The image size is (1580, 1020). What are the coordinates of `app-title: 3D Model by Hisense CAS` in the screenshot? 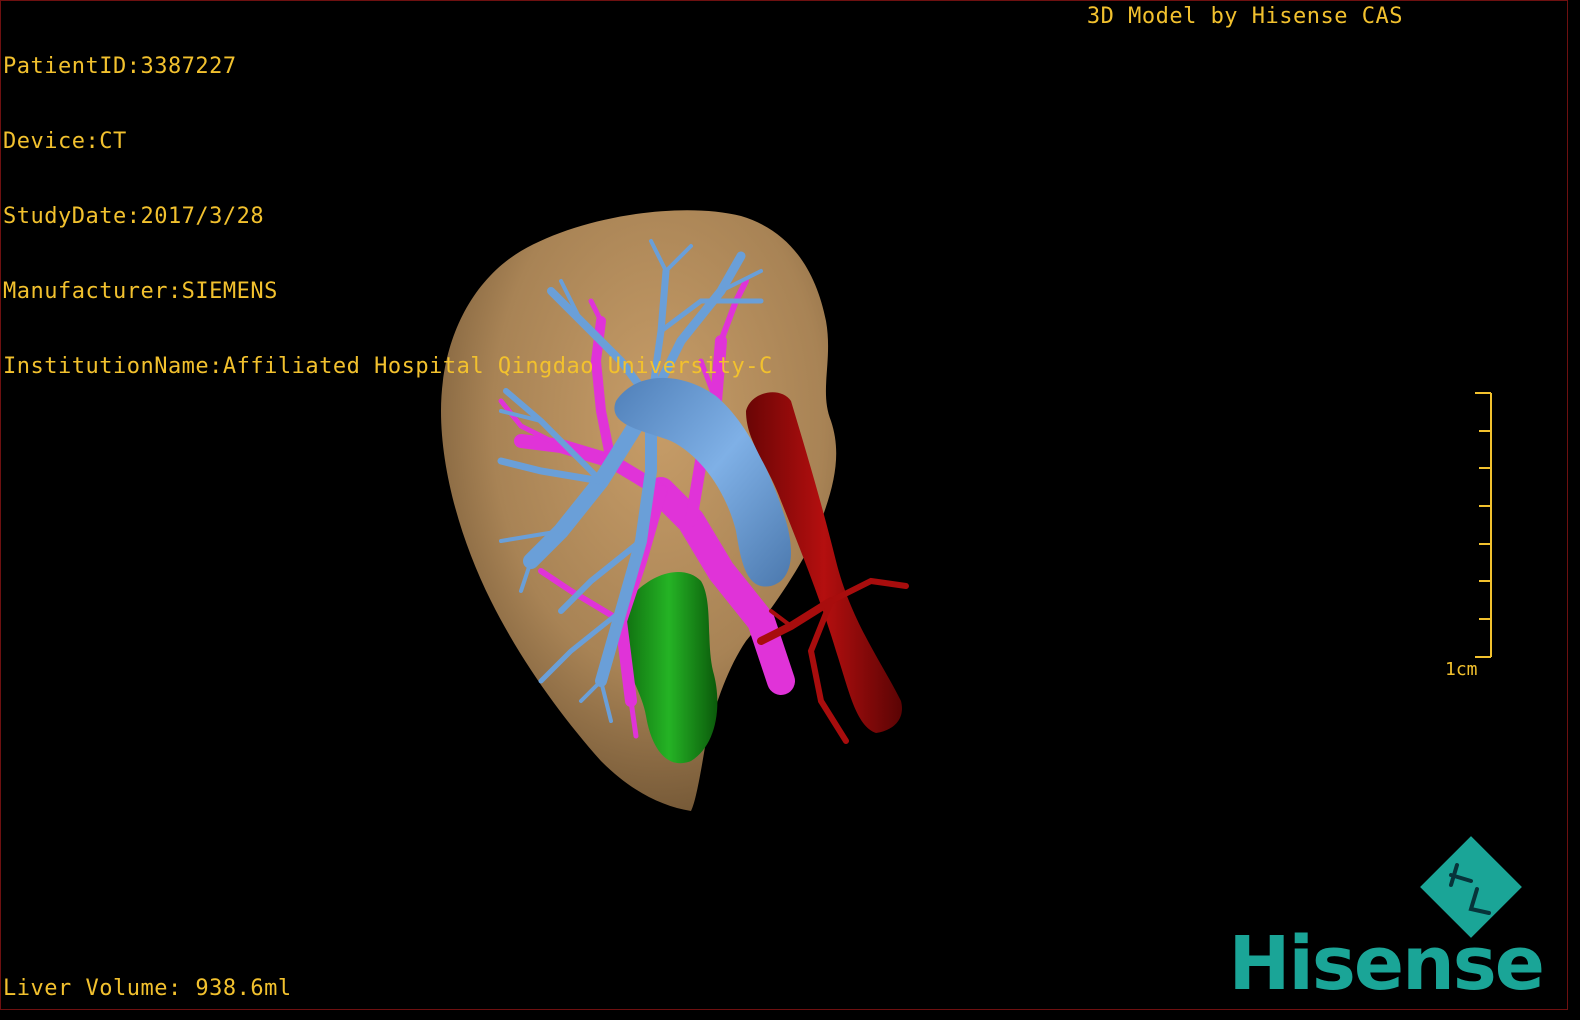 It's located at (1244, 16).